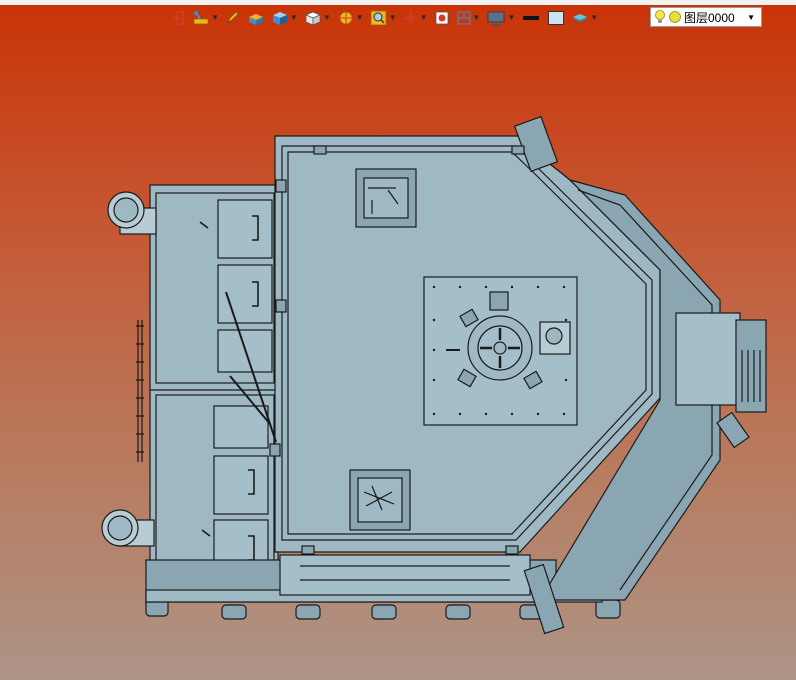  I want to click on motors, so click(129, 369).